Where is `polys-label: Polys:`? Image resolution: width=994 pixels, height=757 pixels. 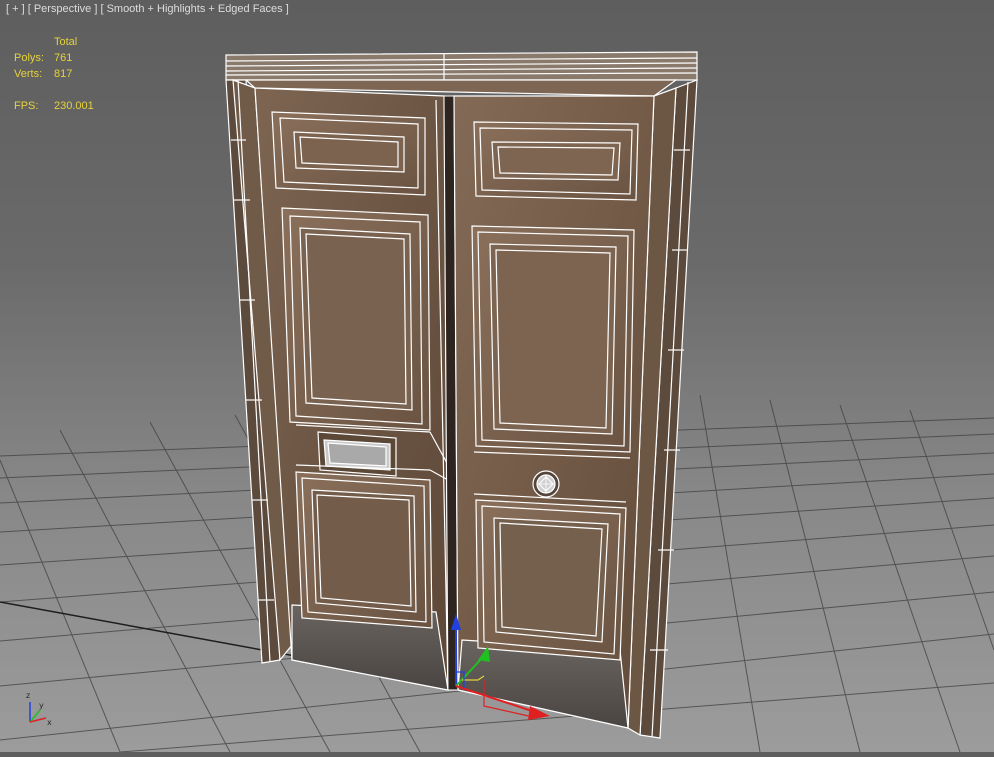 polys-label: Polys: is located at coordinates (29, 58).